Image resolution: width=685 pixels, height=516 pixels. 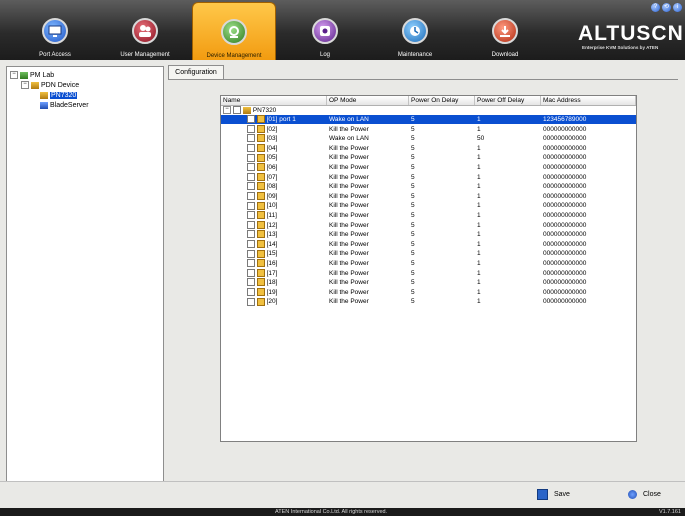 What do you see at coordinates (428, 301) in the screenshot?
I see `table-row: [20] Kill the Power 5 1 000000000000` at bounding box center [428, 301].